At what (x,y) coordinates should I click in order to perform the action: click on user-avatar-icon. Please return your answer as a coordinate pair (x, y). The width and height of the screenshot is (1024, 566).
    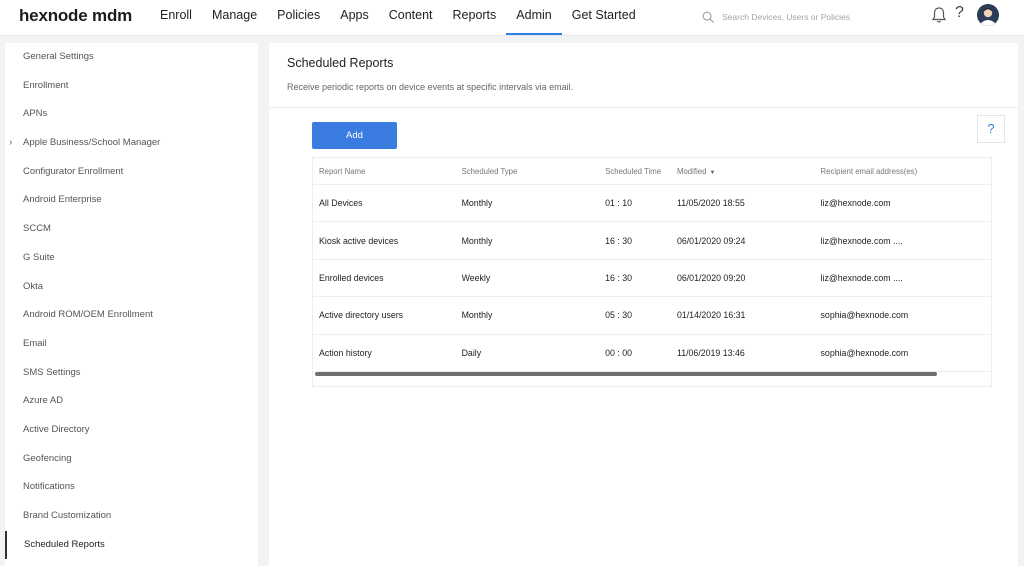
    Looking at the image, I should click on (988, 15).